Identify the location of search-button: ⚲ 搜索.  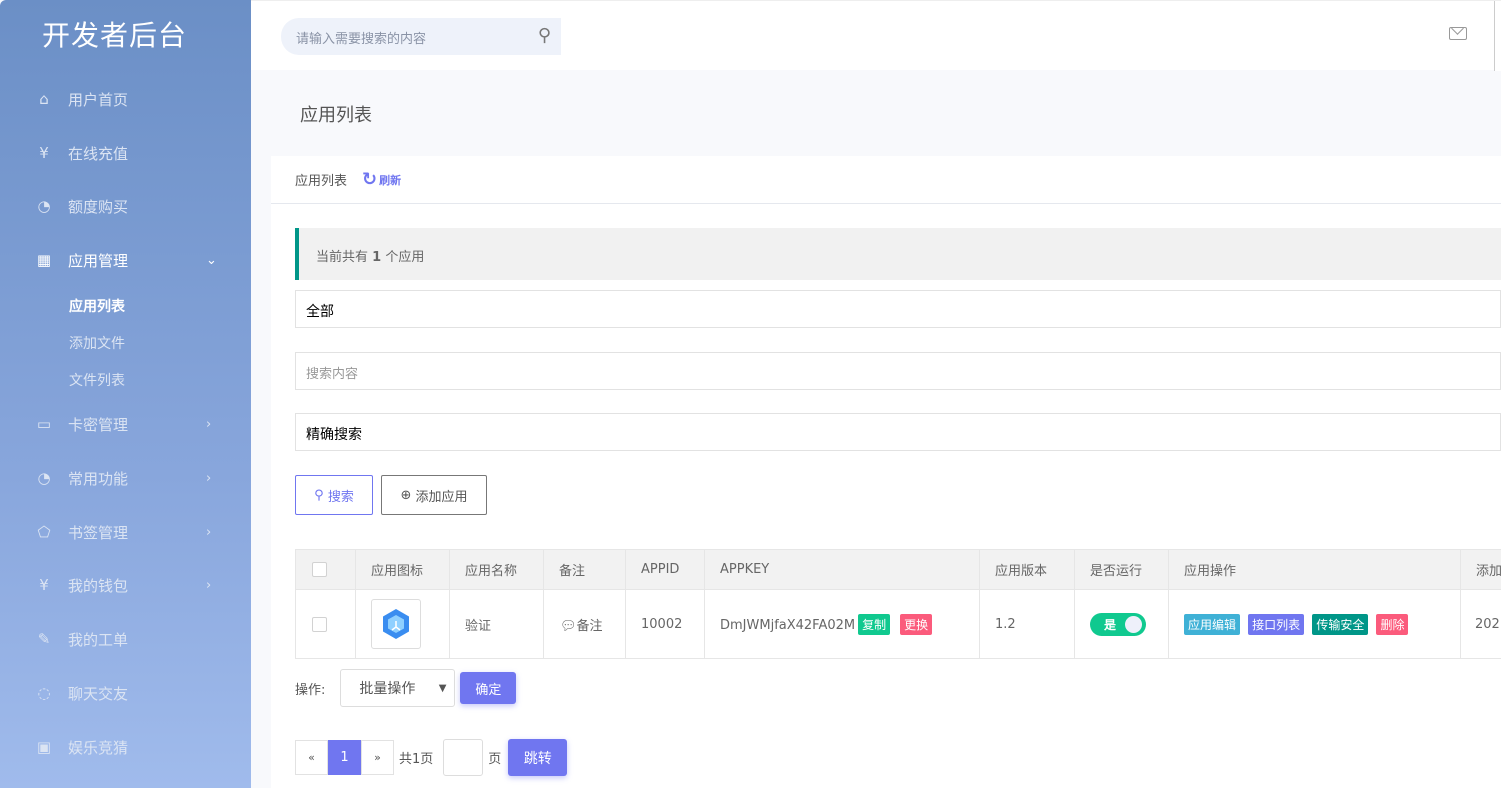
(334, 495).